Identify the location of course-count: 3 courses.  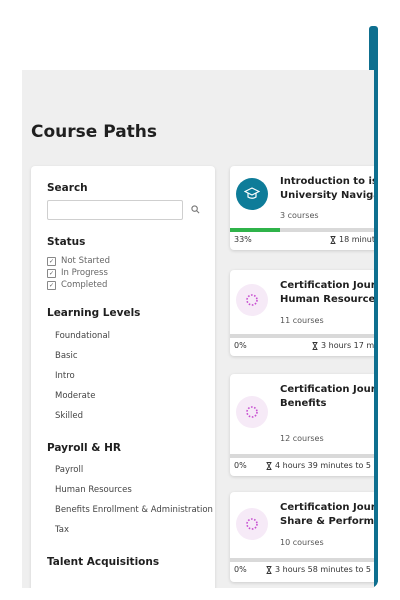
(299, 215).